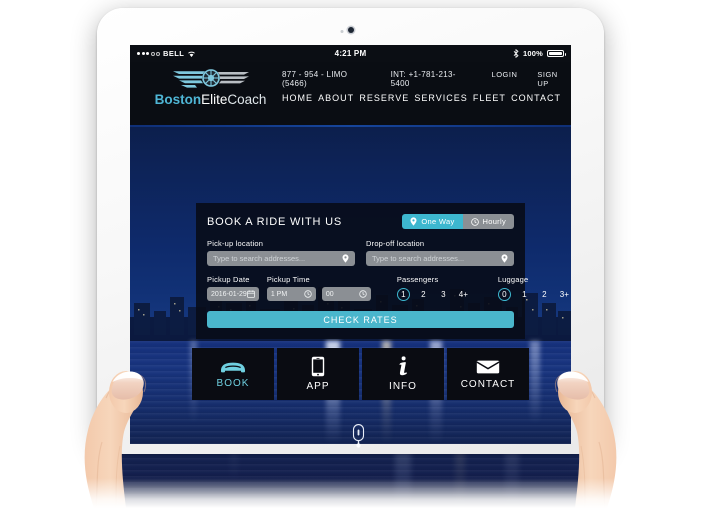  What do you see at coordinates (428, 79) in the screenshot?
I see `phone-international: INT: +1-781-213-5400` at bounding box center [428, 79].